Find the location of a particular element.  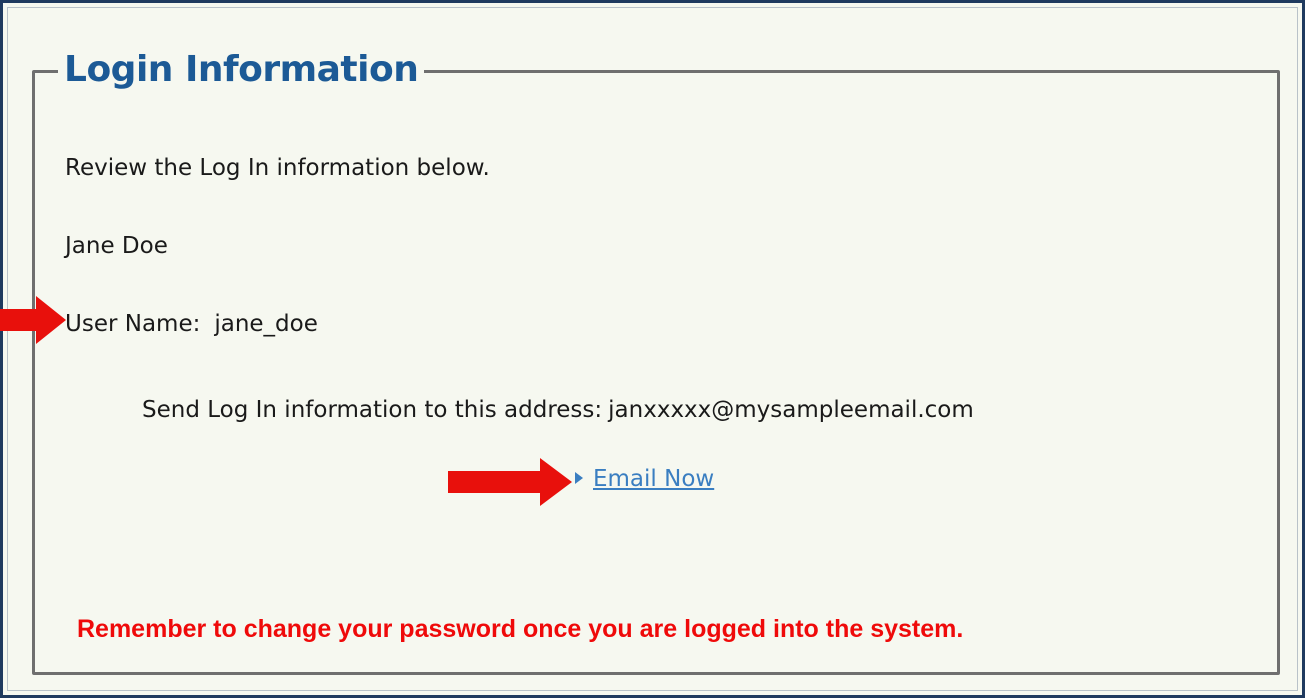

email-now-label: Email Now is located at coordinates (654, 479).